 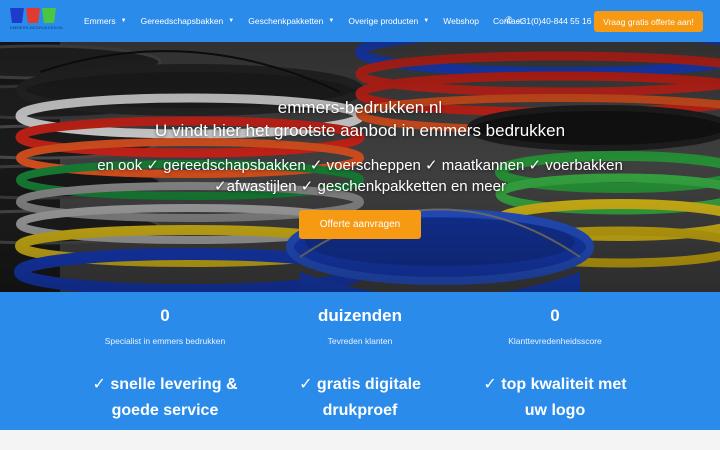 I want to click on logo-bucket-red, so click(x=33, y=15).